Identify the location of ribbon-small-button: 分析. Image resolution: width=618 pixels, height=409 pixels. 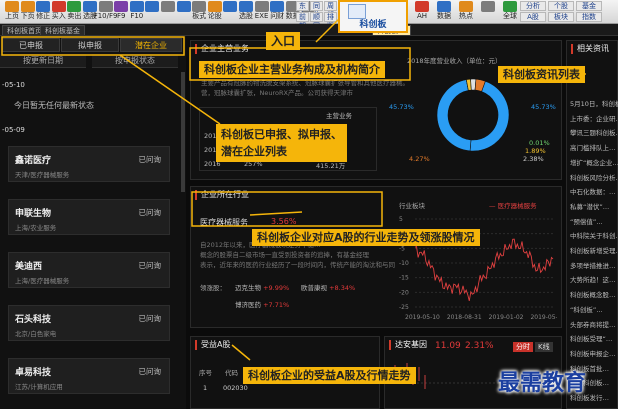
(533, 6).